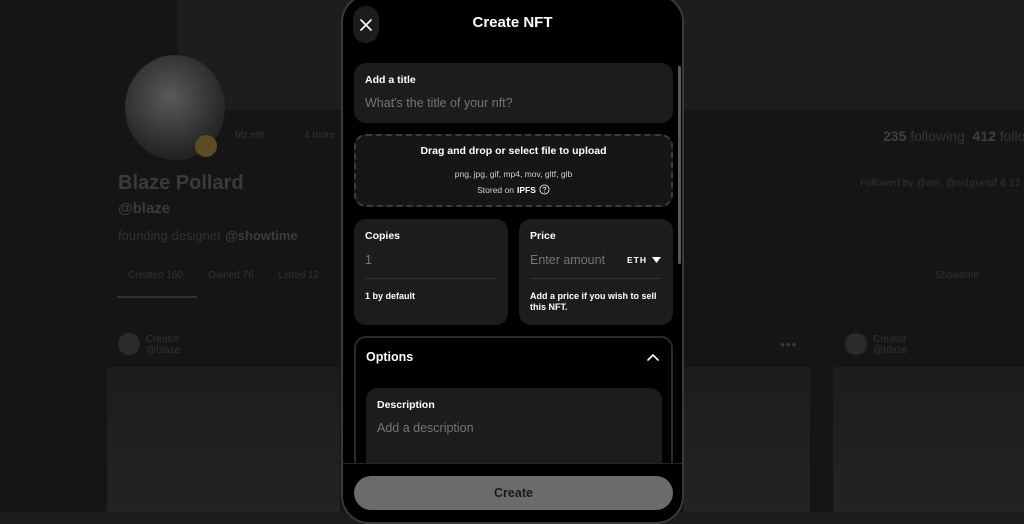 This screenshot has width=1024, height=524. I want to click on upload-file-types: png, jpg, gif, mp4, mov, gltf, glb, so click(513, 174).